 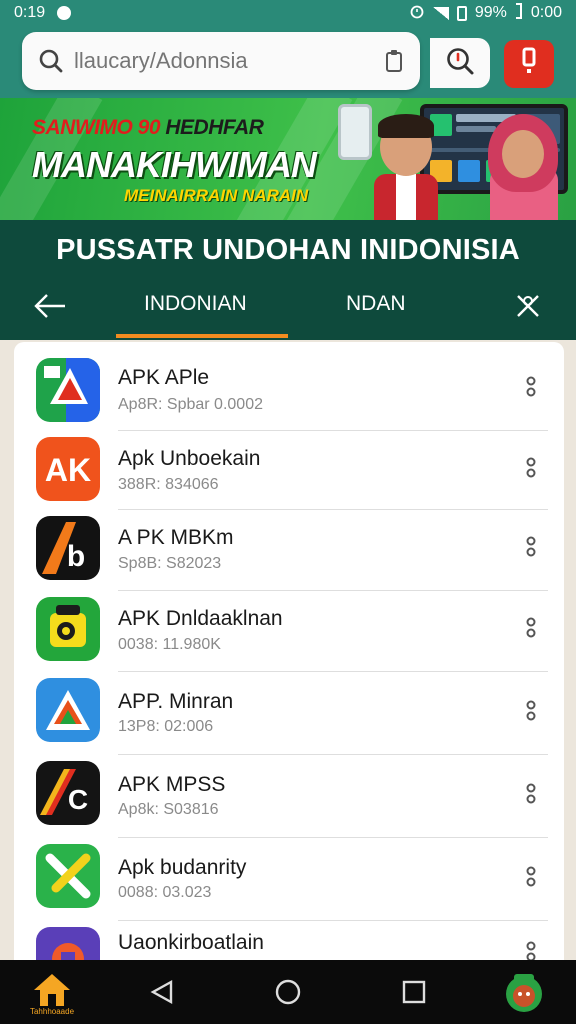 What do you see at coordinates (461, 13) in the screenshot?
I see `battery-icon` at bounding box center [461, 13].